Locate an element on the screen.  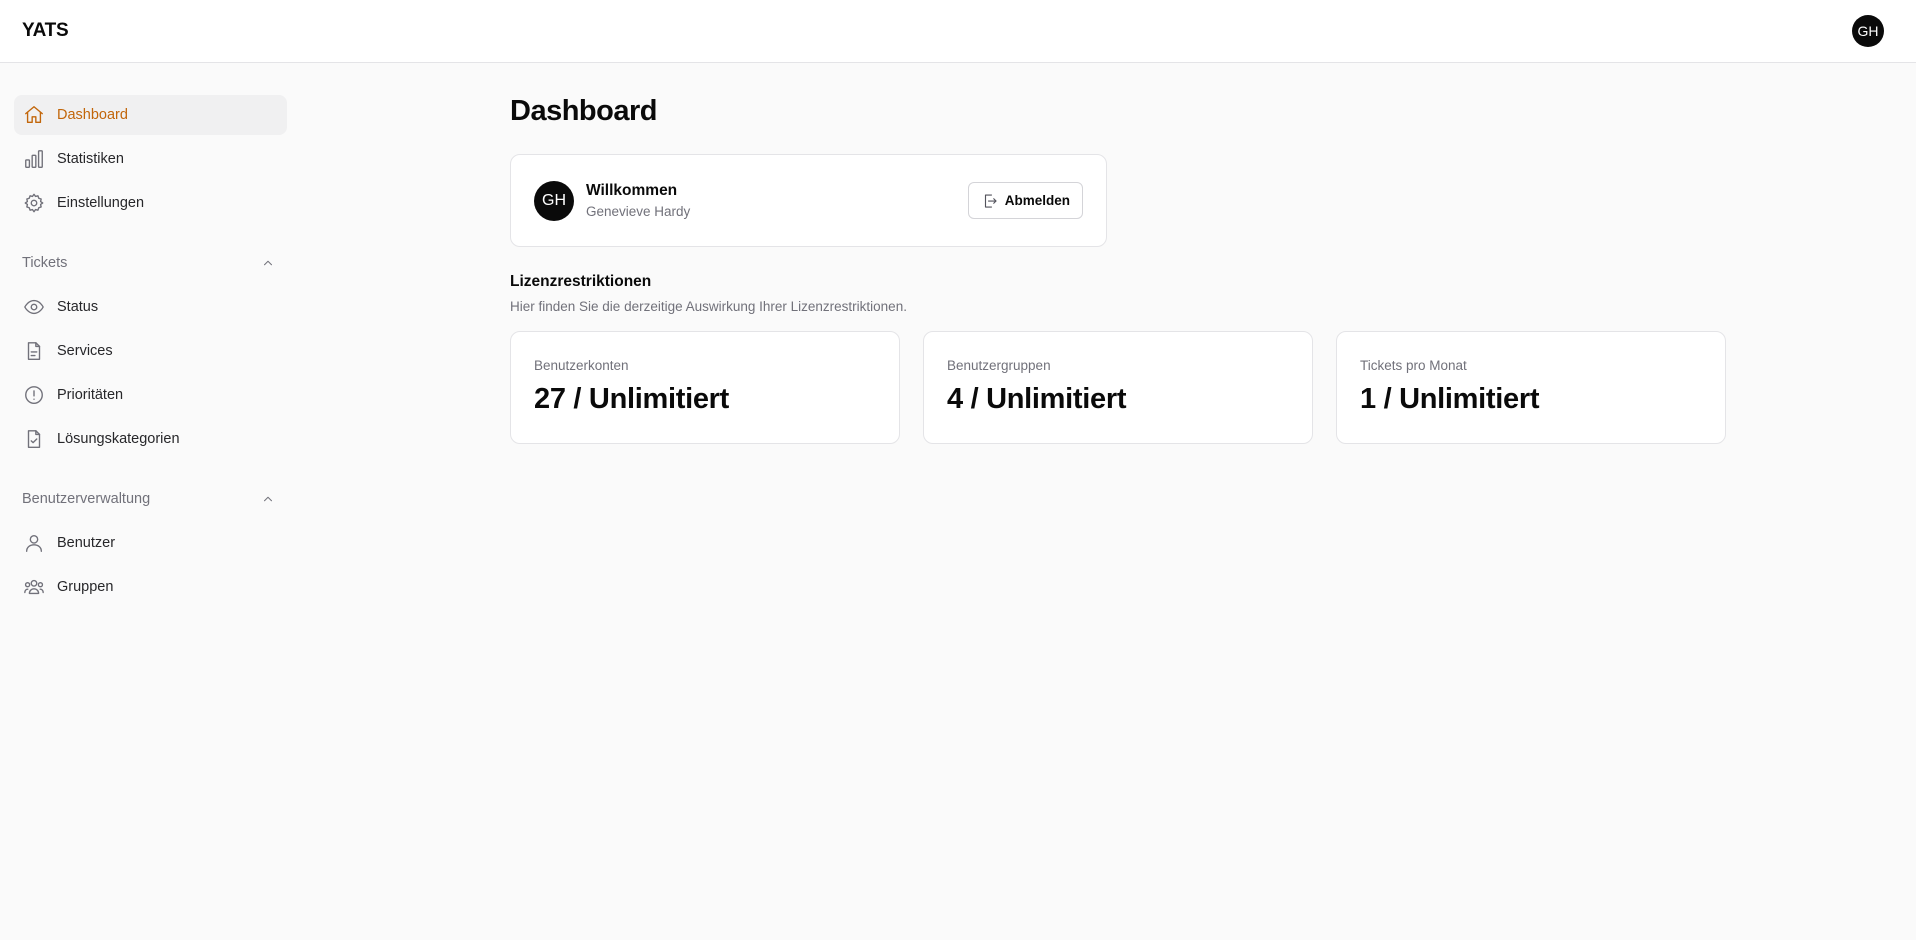
sidebar-item-gruppen: Gruppen is located at coordinates (150, 587).